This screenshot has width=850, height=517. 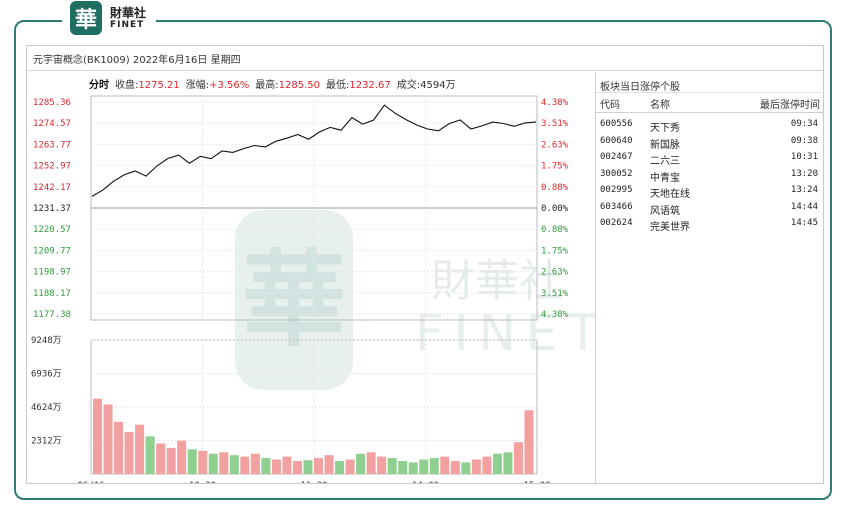 What do you see at coordinates (710, 209) in the screenshot?
I see `list-item: 603466 风语筑 14:44` at bounding box center [710, 209].